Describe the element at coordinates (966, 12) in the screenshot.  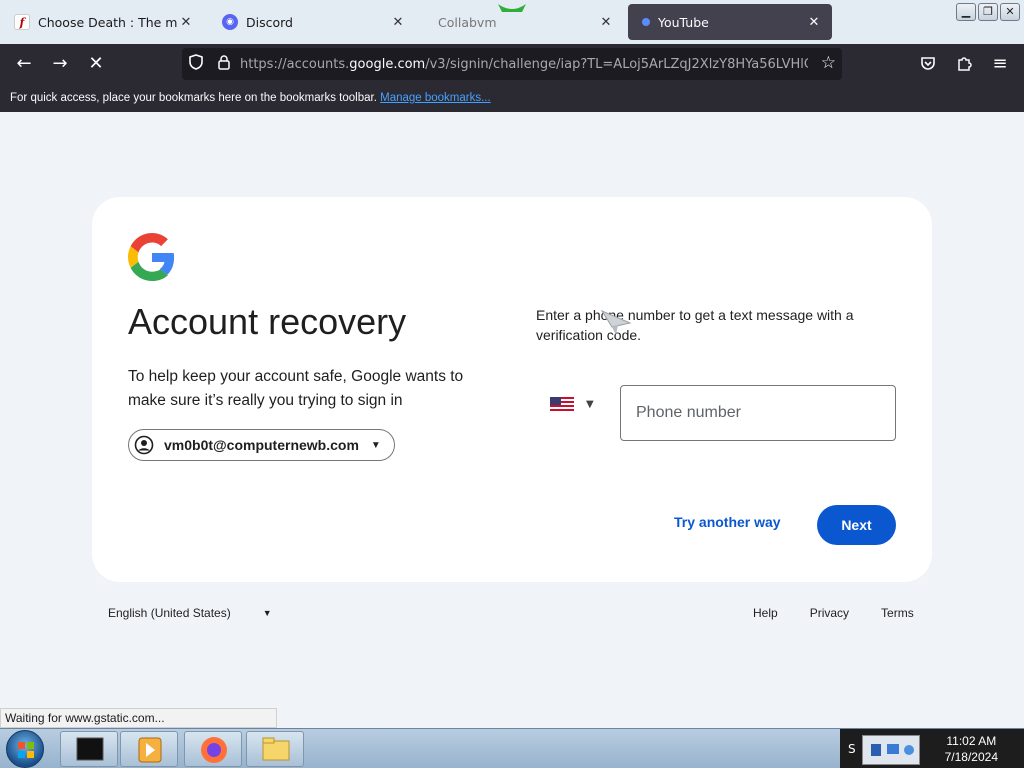
I see `minimize-icon: ▁` at that location.